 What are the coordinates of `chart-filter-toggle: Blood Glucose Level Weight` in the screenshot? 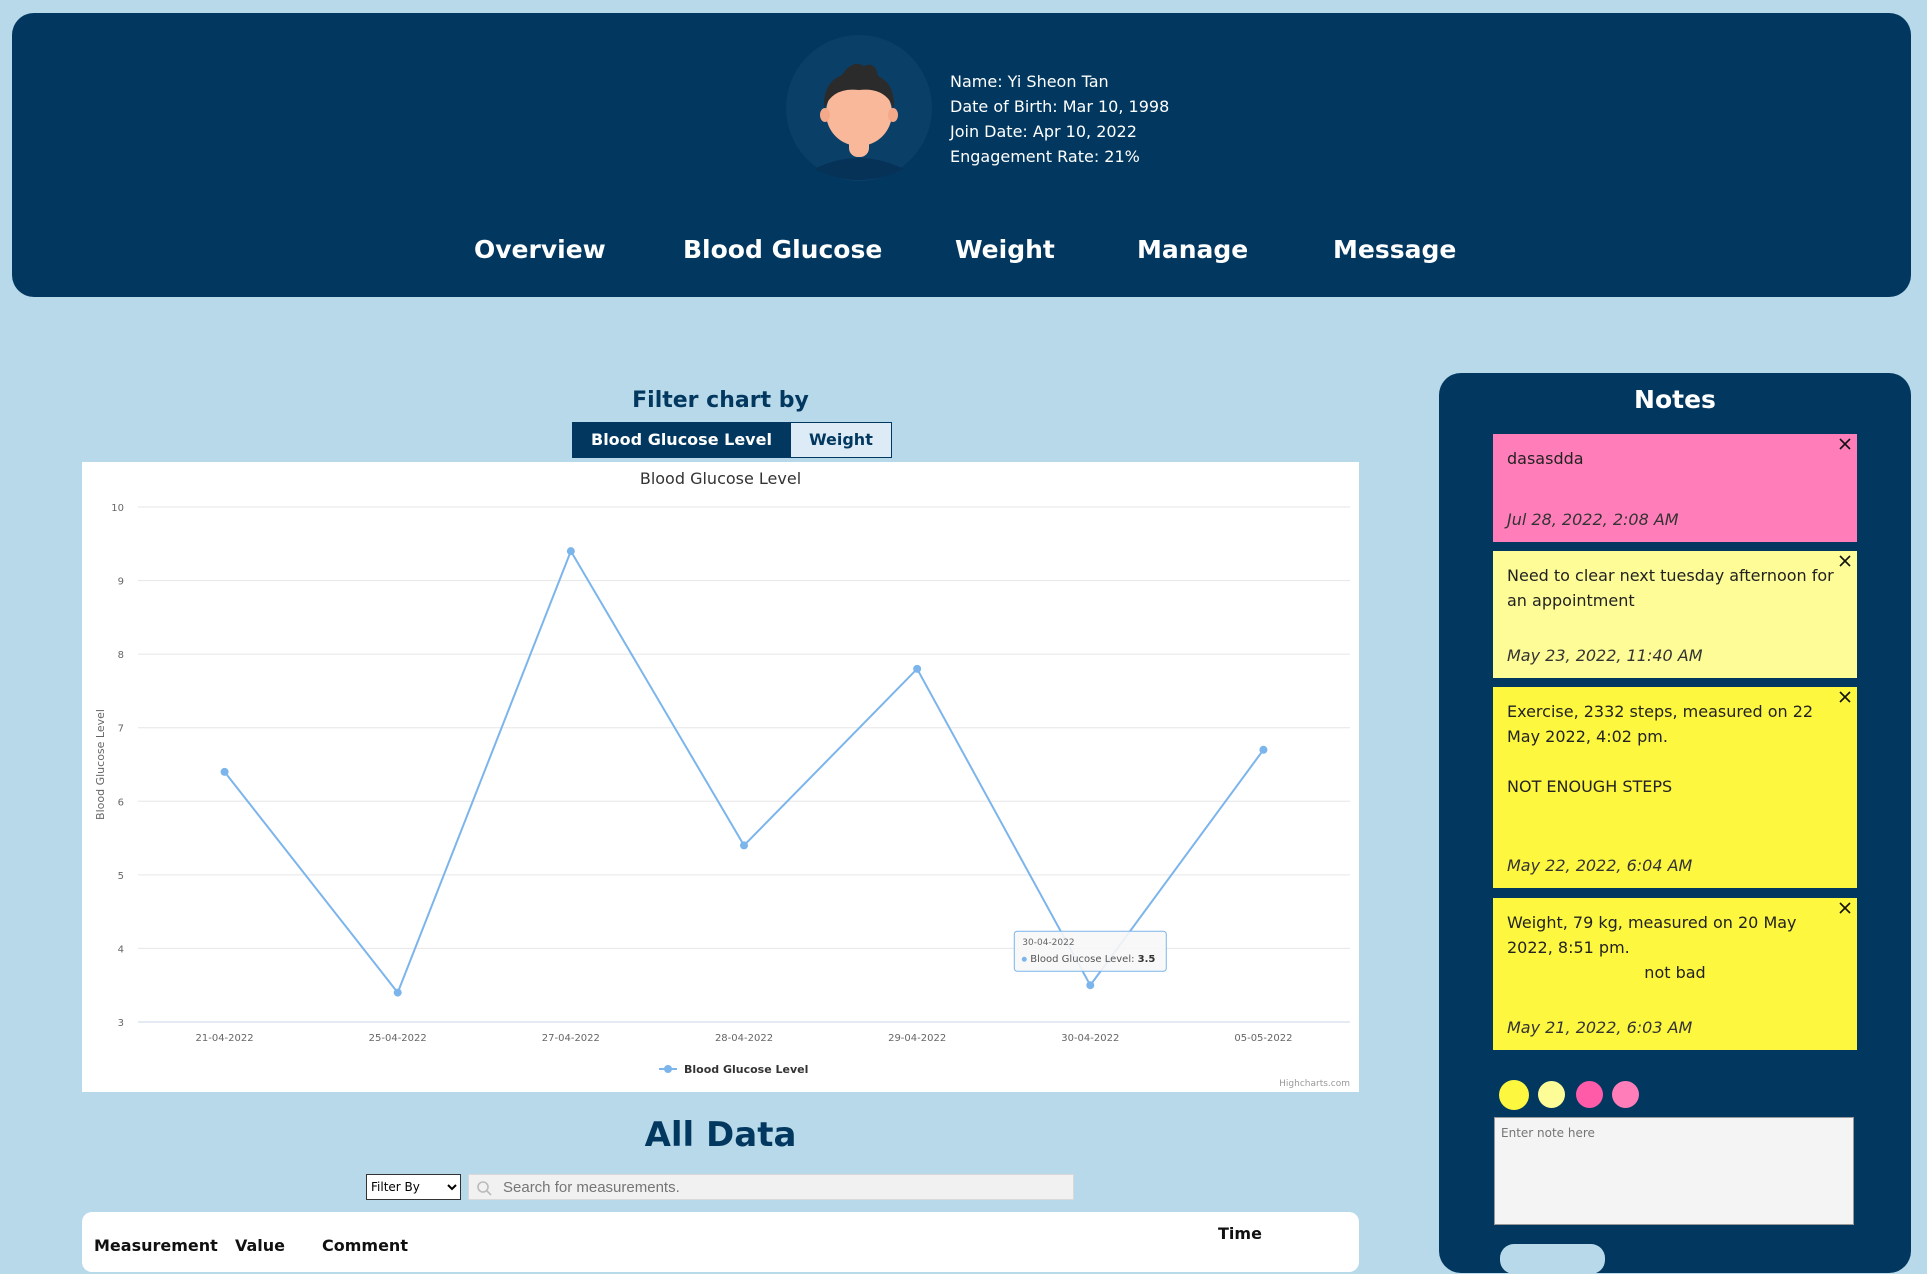 It's located at (732, 440).